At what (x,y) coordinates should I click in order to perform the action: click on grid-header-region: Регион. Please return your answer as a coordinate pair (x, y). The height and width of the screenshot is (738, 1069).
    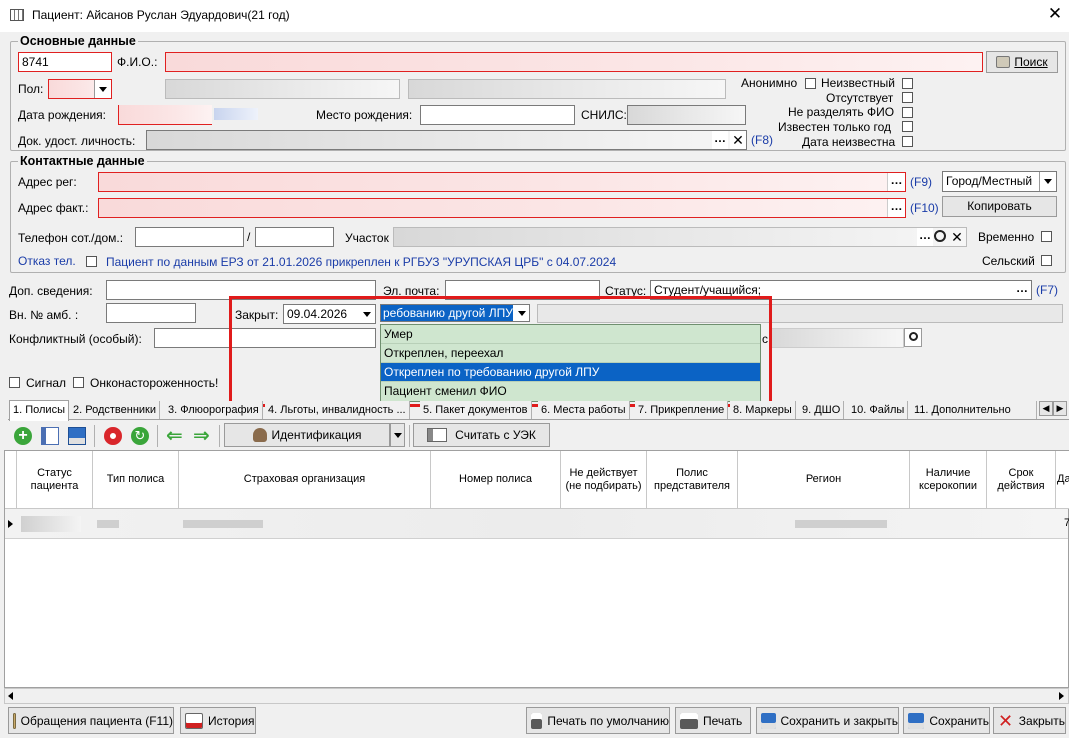
    Looking at the image, I should click on (824, 480).